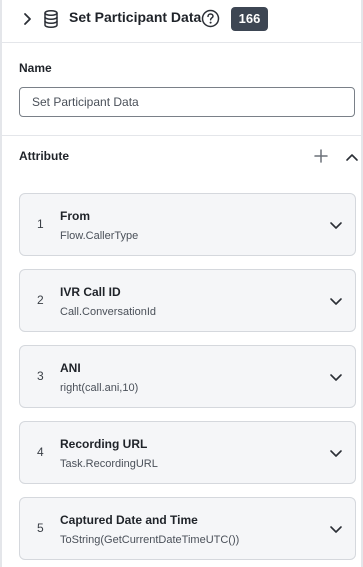 Image resolution: width=363 pixels, height=567 pixels. What do you see at coordinates (40, 224) in the screenshot?
I see `attribute-index: 1` at bounding box center [40, 224].